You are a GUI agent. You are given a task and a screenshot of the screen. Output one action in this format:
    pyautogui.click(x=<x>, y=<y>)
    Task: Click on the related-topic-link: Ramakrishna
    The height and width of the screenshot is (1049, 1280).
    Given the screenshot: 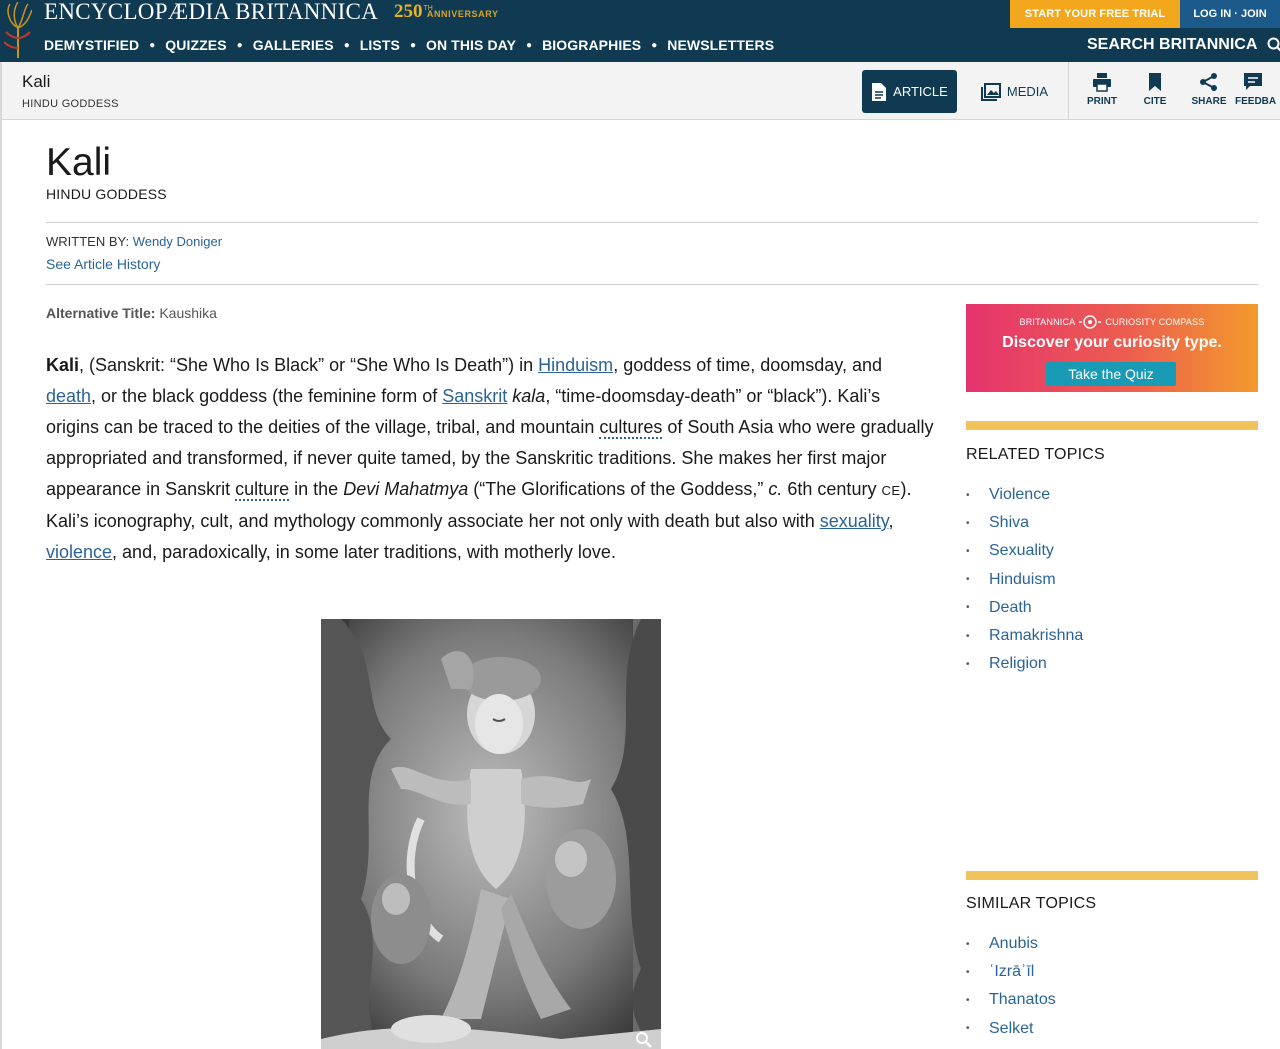 What is the action you would take?
    pyautogui.click(x=1036, y=636)
    